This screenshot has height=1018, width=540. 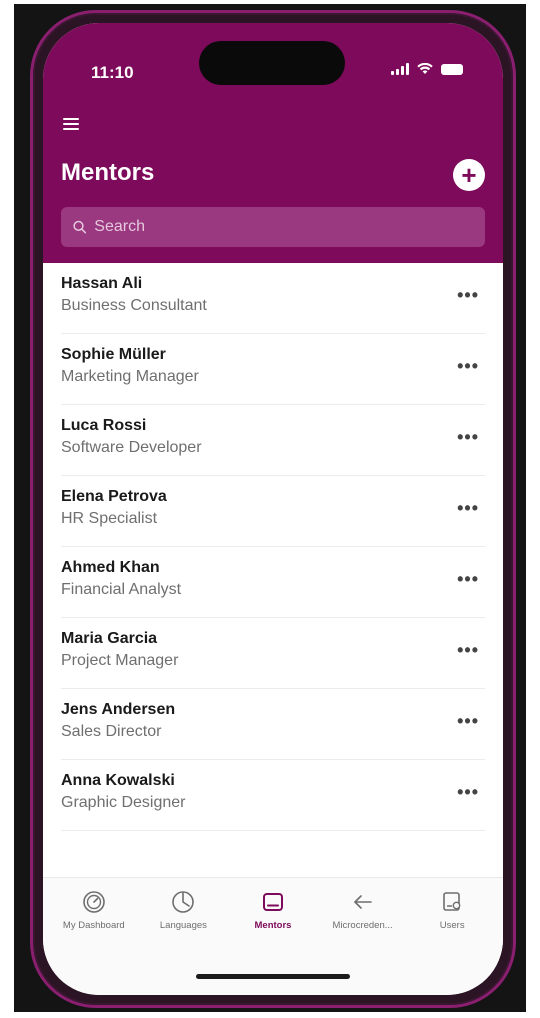 I want to click on arrow-left-icon, so click(x=362, y=902).